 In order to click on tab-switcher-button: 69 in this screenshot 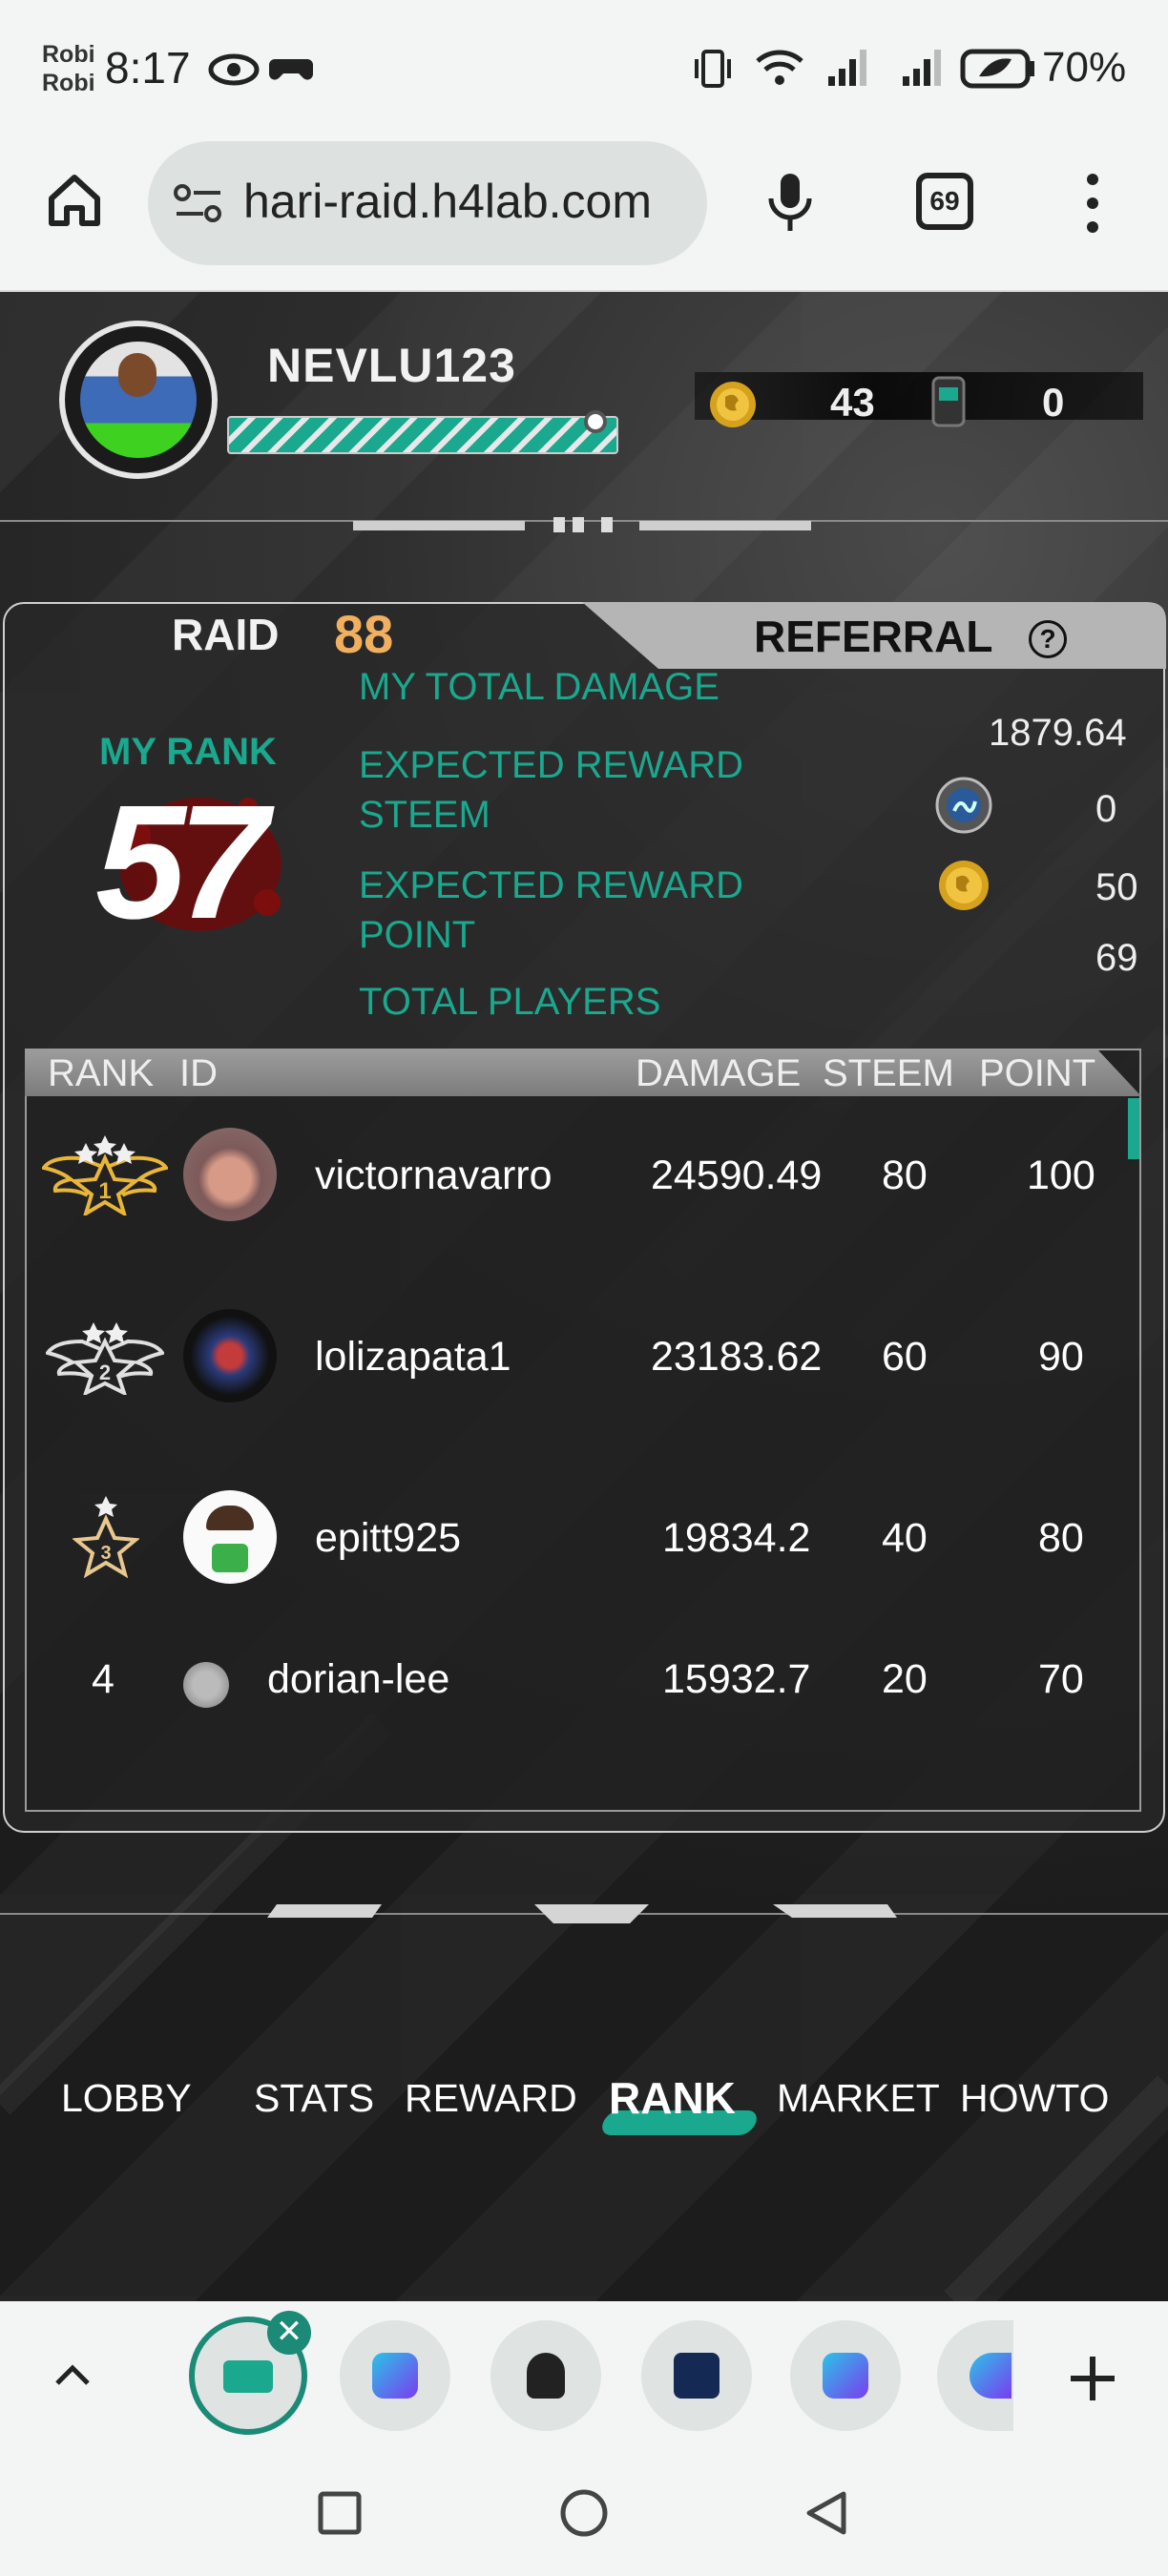, I will do `click(944, 201)`.